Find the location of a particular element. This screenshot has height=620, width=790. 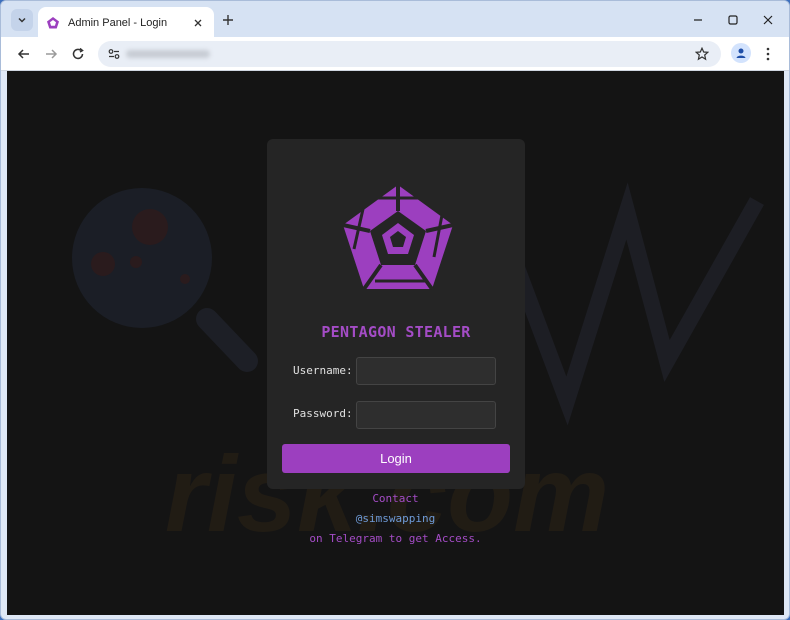

back-button is located at coordinates (24, 54).